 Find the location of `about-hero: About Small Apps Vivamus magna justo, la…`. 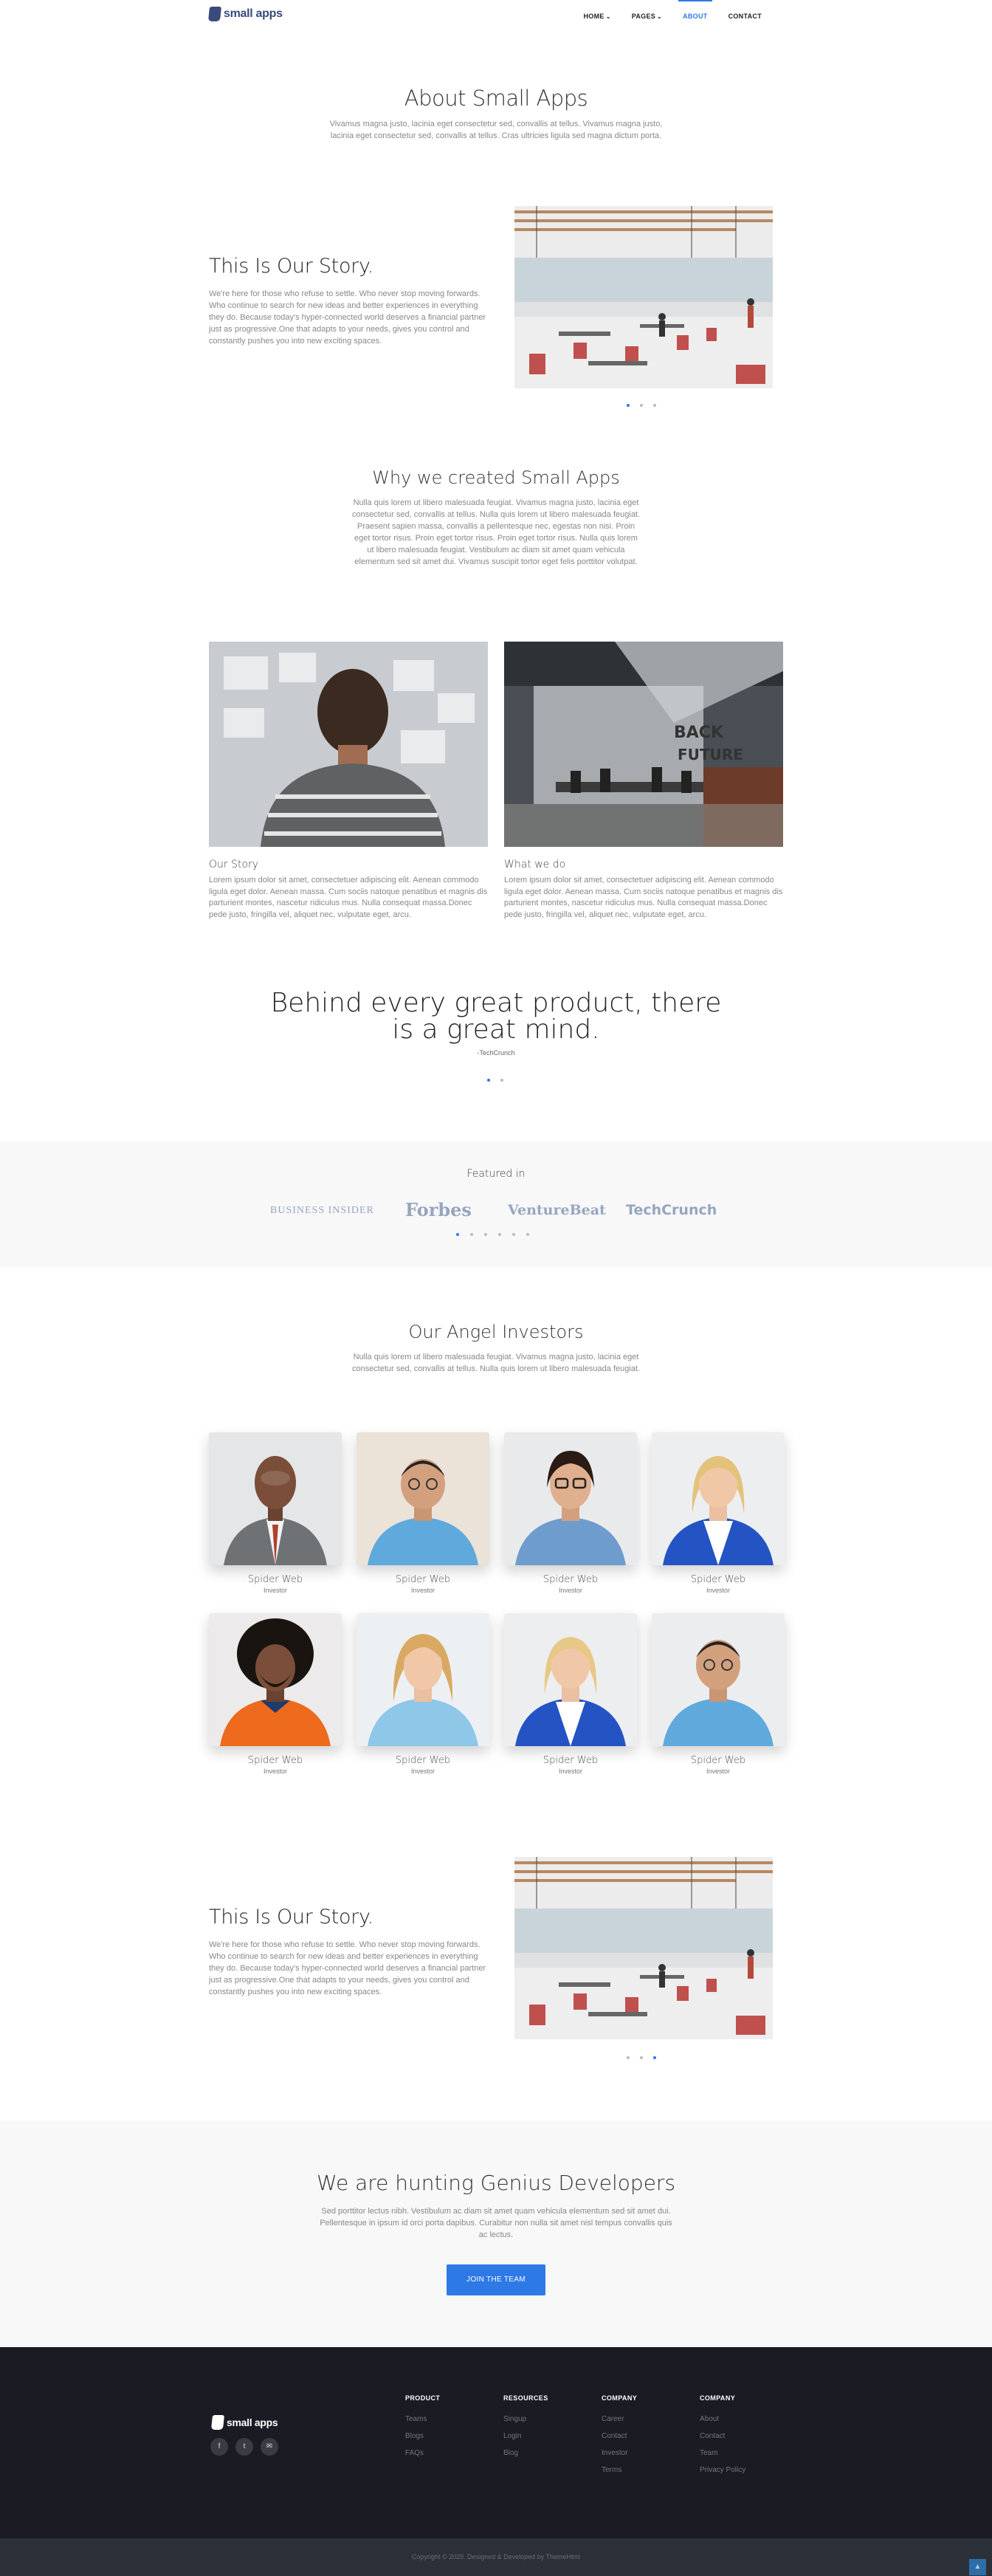

about-hero: About Small Apps Vivamus magna justo, la… is located at coordinates (496, 114).